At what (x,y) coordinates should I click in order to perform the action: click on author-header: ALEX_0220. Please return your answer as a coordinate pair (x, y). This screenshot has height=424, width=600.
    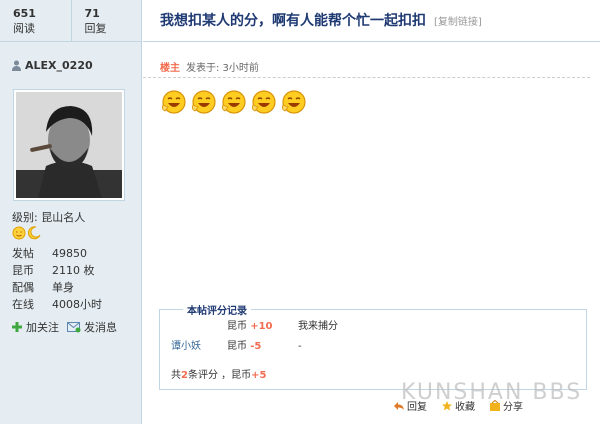
    Looking at the image, I should click on (70, 59).